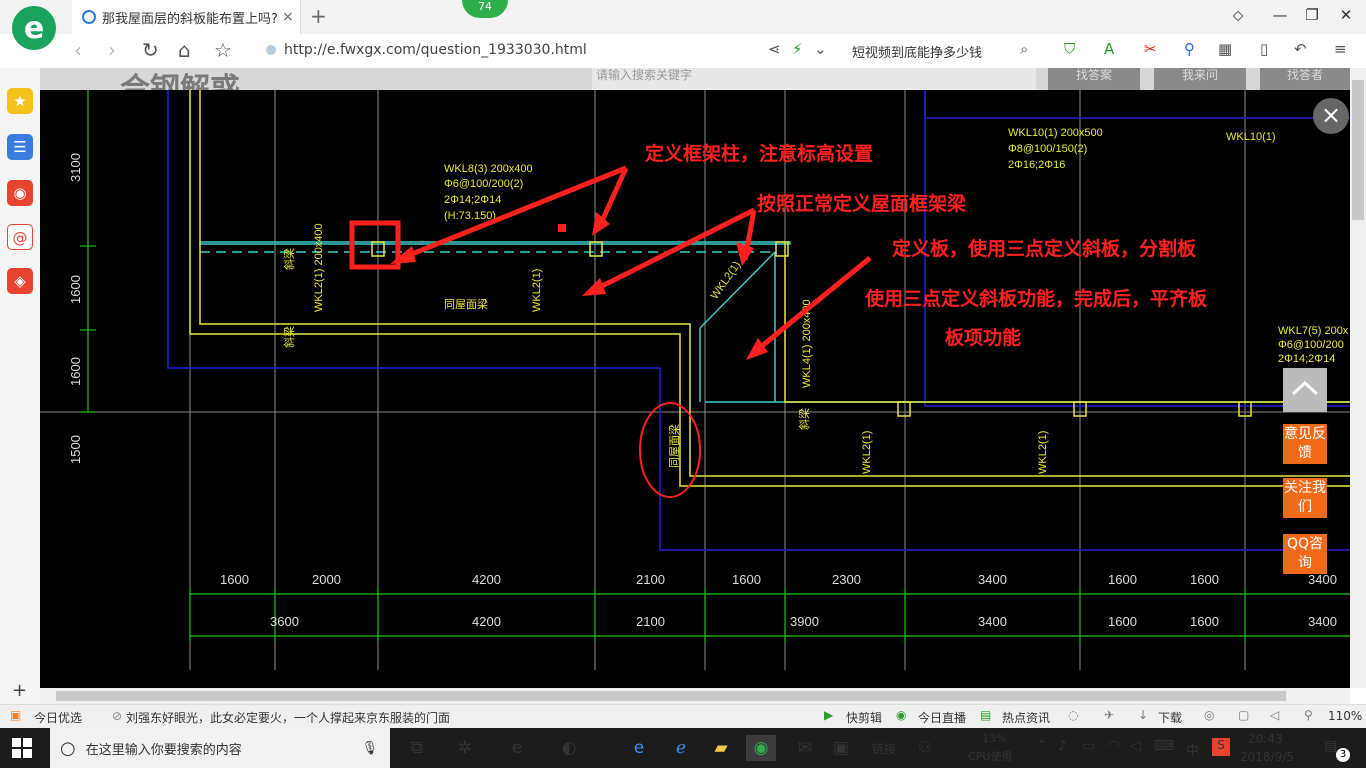 This screenshot has height=768, width=1366. Describe the element at coordinates (804, 419) in the screenshot. I see `beam-label-misc-5: 斜梁` at that location.